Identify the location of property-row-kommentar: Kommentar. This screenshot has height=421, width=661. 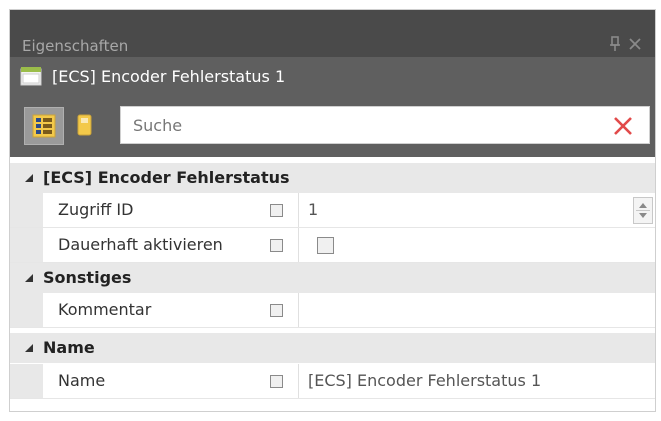
(332, 310).